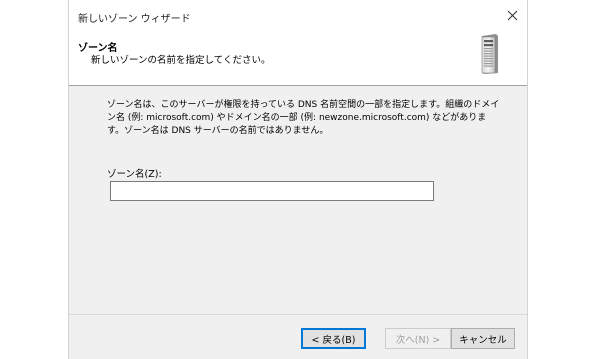 Image resolution: width=600 pixels, height=359 pixels. I want to click on close-button, so click(512, 15).